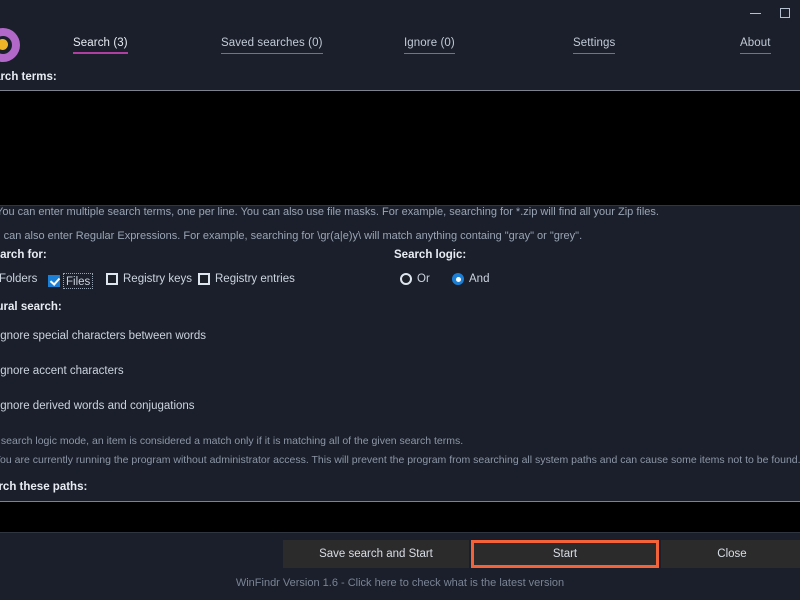  What do you see at coordinates (100, 43) in the screenshot?
I see `tab-search-label: Search (3)` at bounding box center [100, 43].